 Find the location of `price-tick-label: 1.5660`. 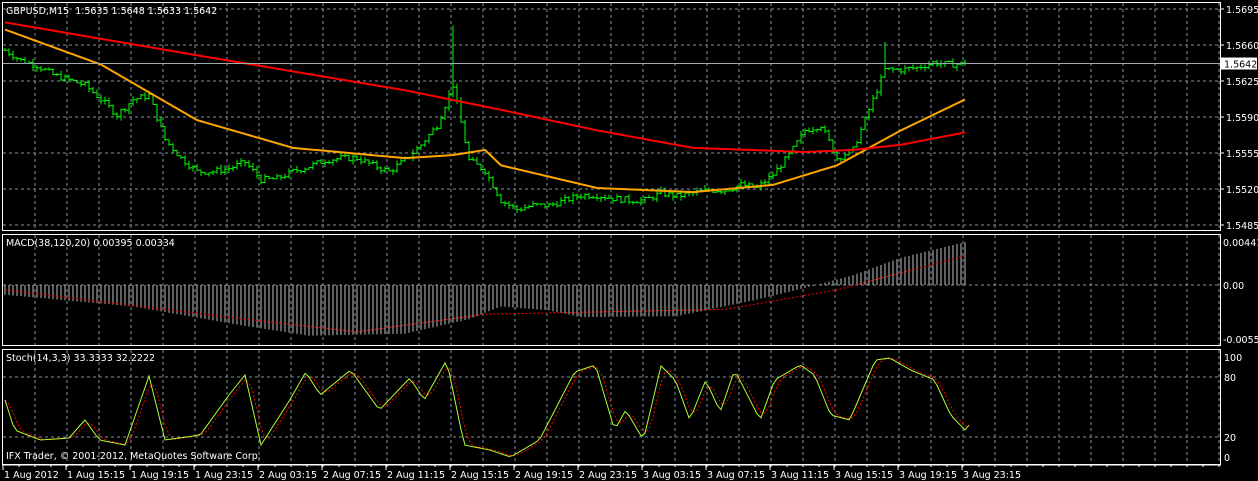

price-tick-label: 1.5660 is located at coordinates (1242, 46).